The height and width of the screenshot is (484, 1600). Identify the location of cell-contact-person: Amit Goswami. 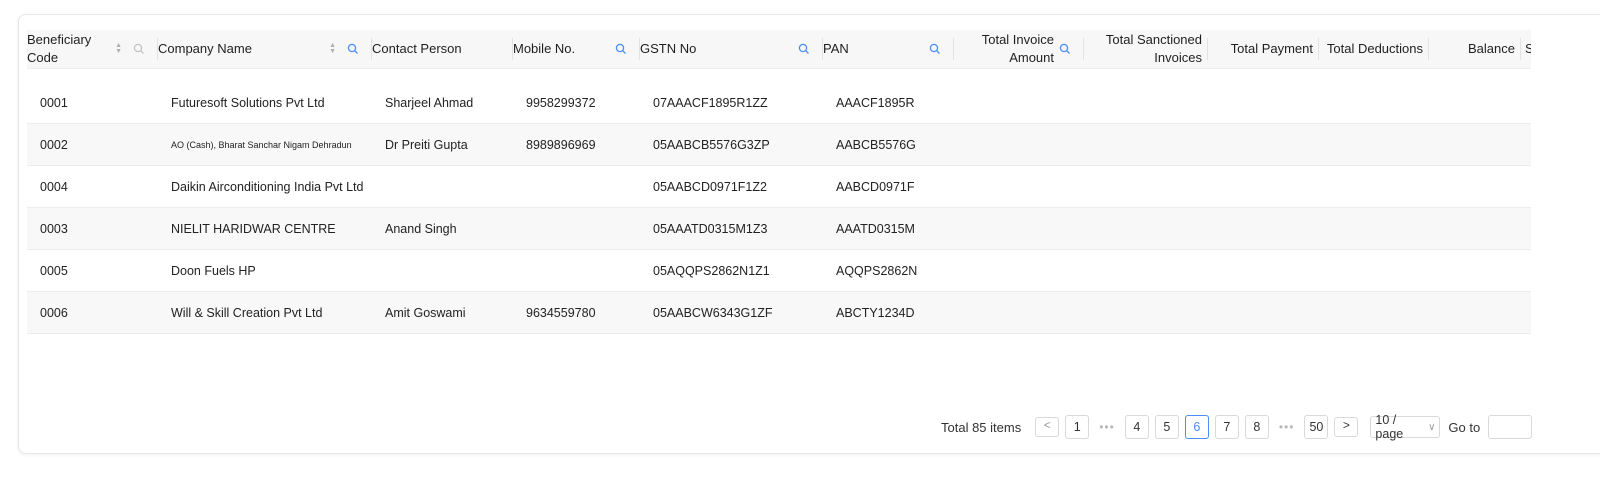
(442, 312).